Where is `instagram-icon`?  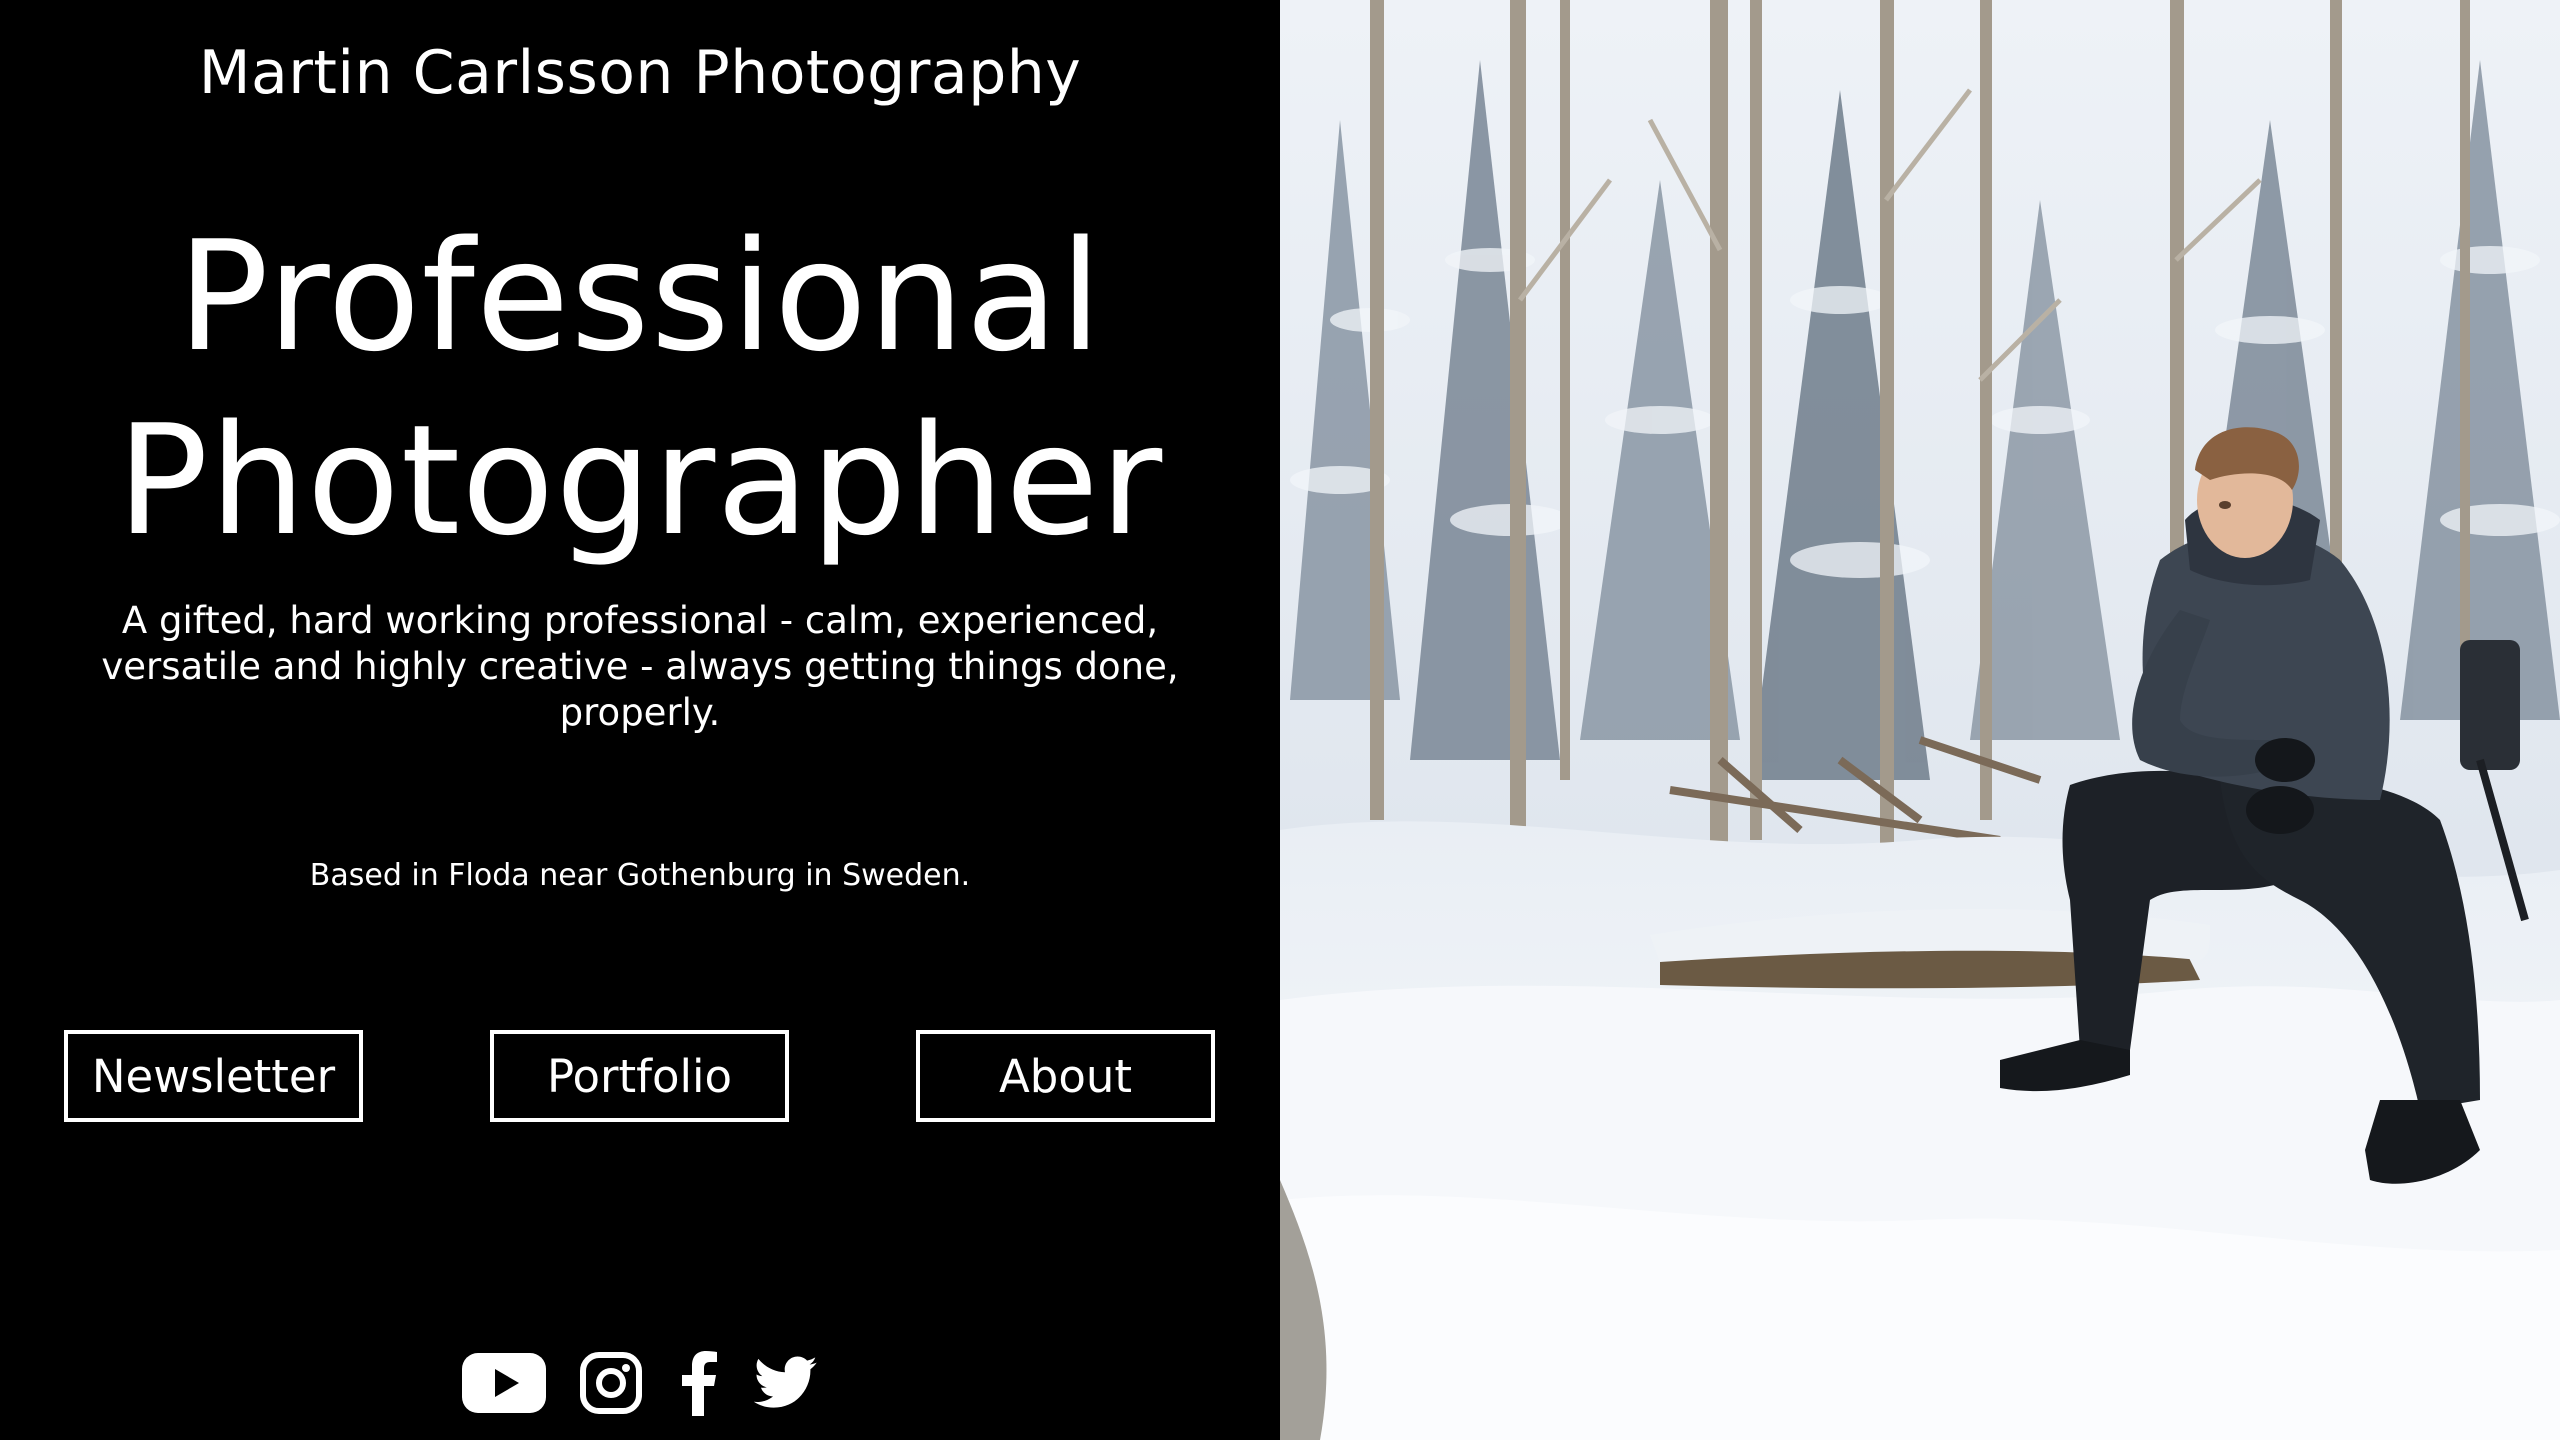
instagram-icon is located at coordinates (611, 1383).